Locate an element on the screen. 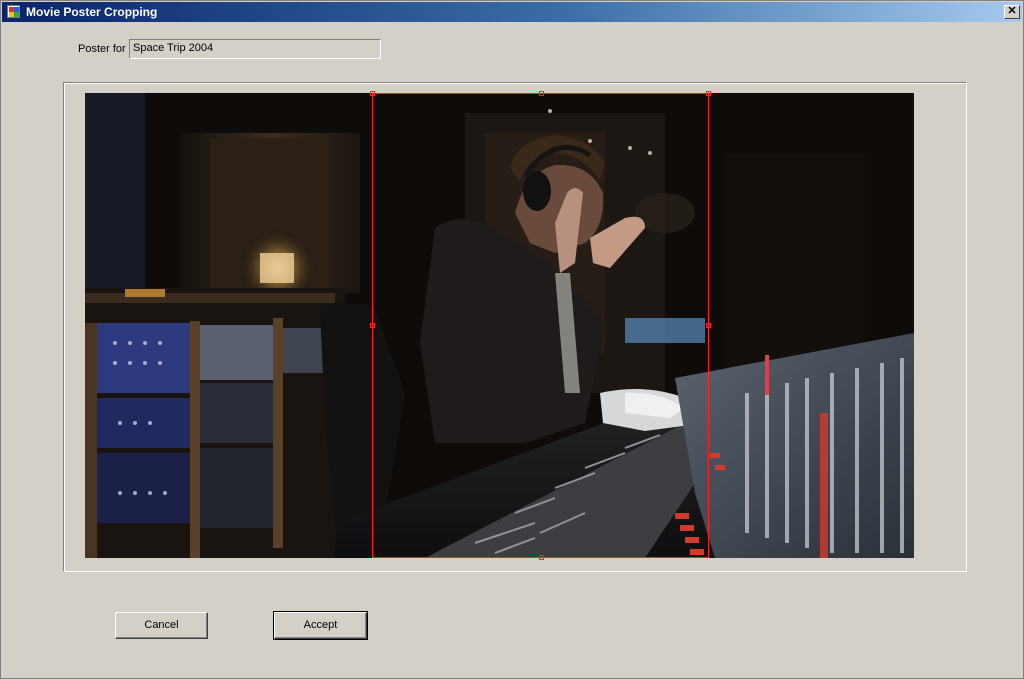 The width and height of the screenshot is (1024, 679). crop-handle-middle-right is located at coordinates (708, 325).